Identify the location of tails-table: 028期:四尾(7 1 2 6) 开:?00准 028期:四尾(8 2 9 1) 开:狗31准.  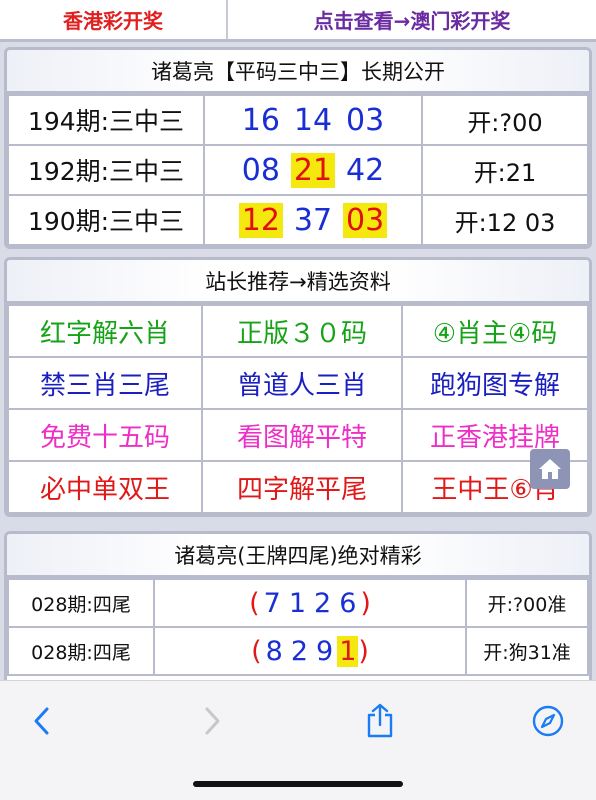
(298, 627).